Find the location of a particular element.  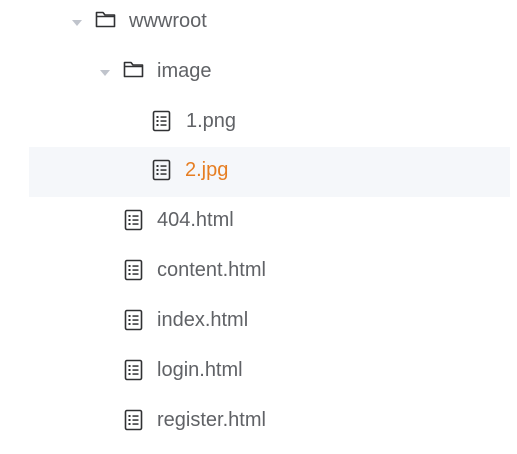

tree-node-label: 404.html is located at coordinates (195, 220).